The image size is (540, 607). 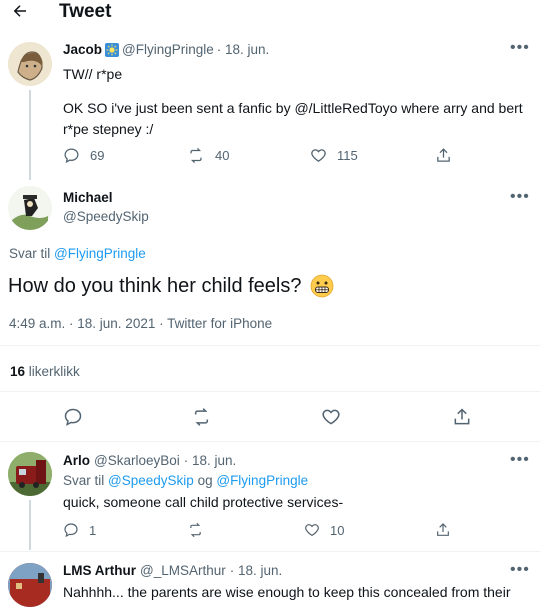 I want to click on reply-context: Svar til @FlyingPringle, so click(x=77, y=253).